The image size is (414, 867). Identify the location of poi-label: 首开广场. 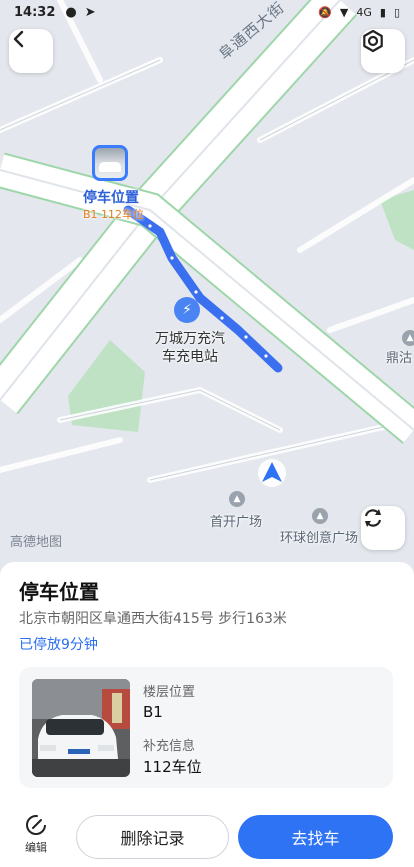
(236, 520).